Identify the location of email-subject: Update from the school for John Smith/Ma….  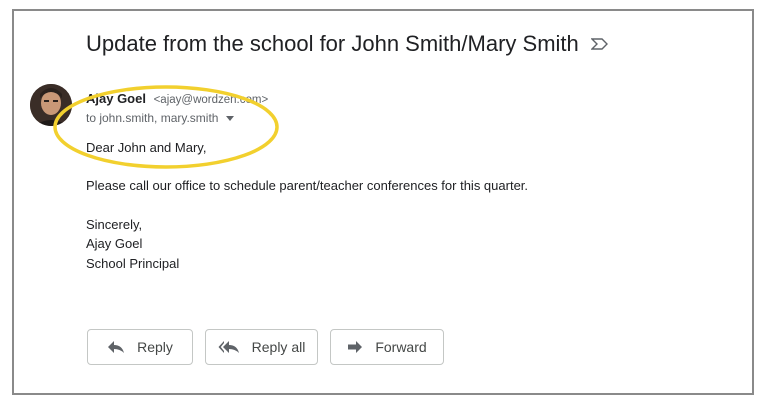
(347, 44).